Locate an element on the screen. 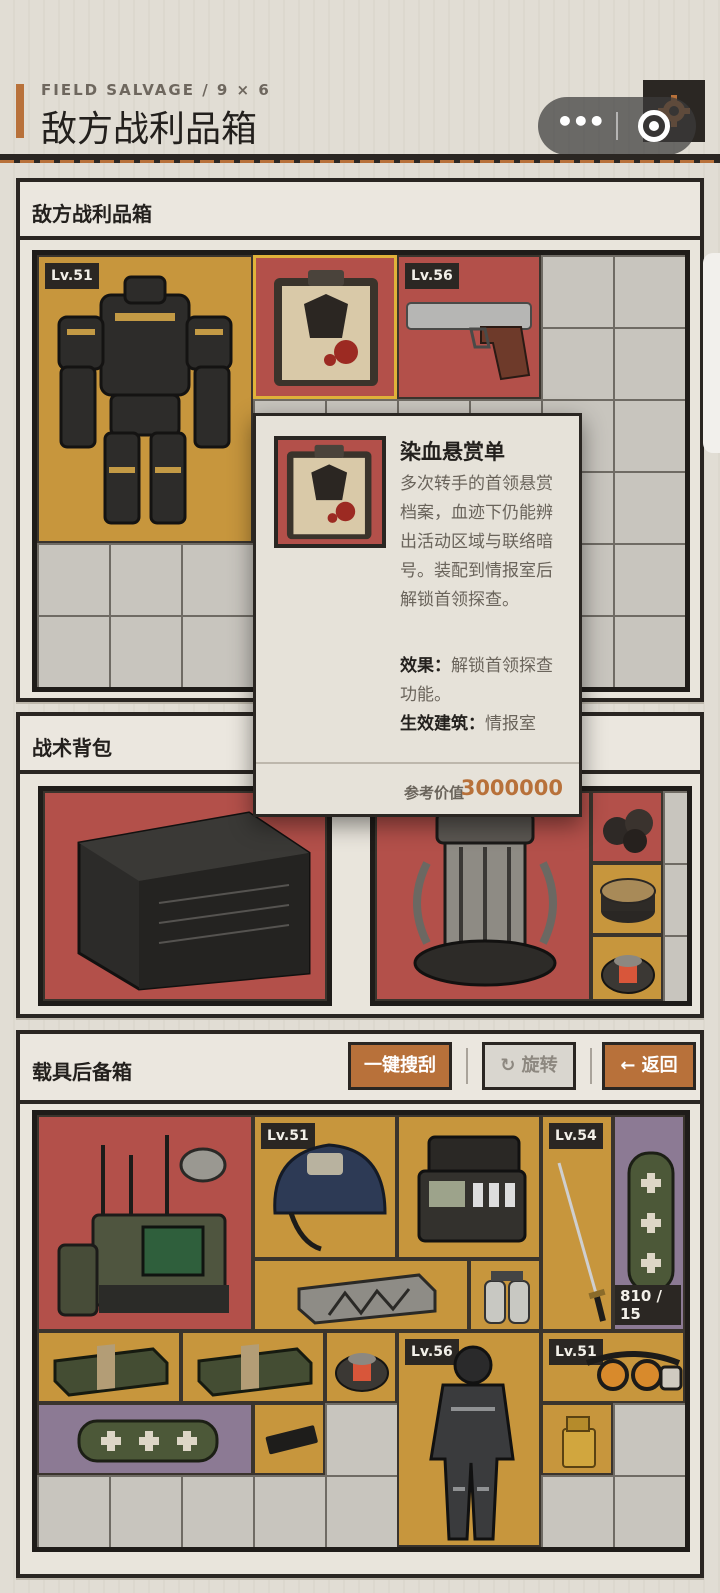 The image size is (720, 1593). more-menu-button: ••• is located at coordinates (581, 121).